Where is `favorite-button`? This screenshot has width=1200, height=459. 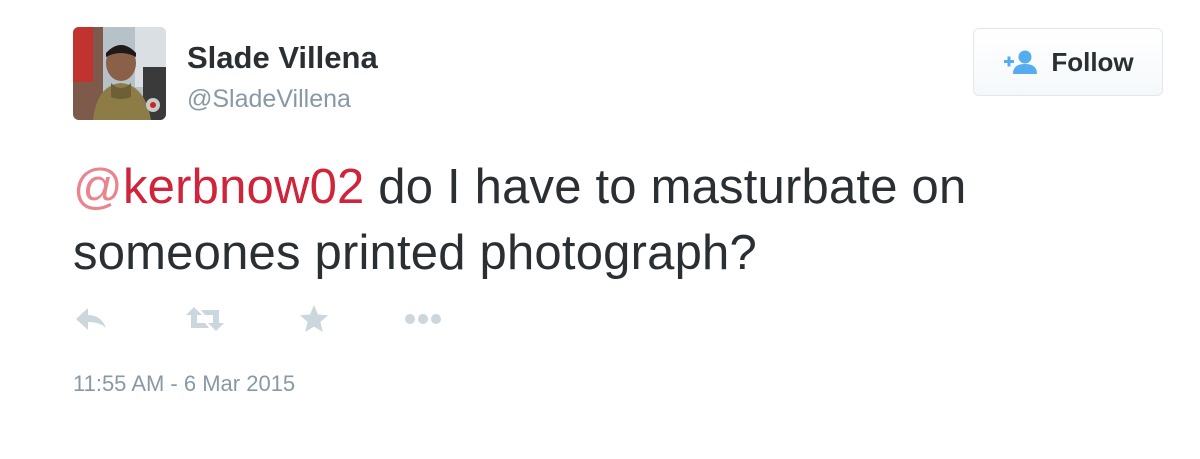
favorite-button is located at coordinates (314, 321).